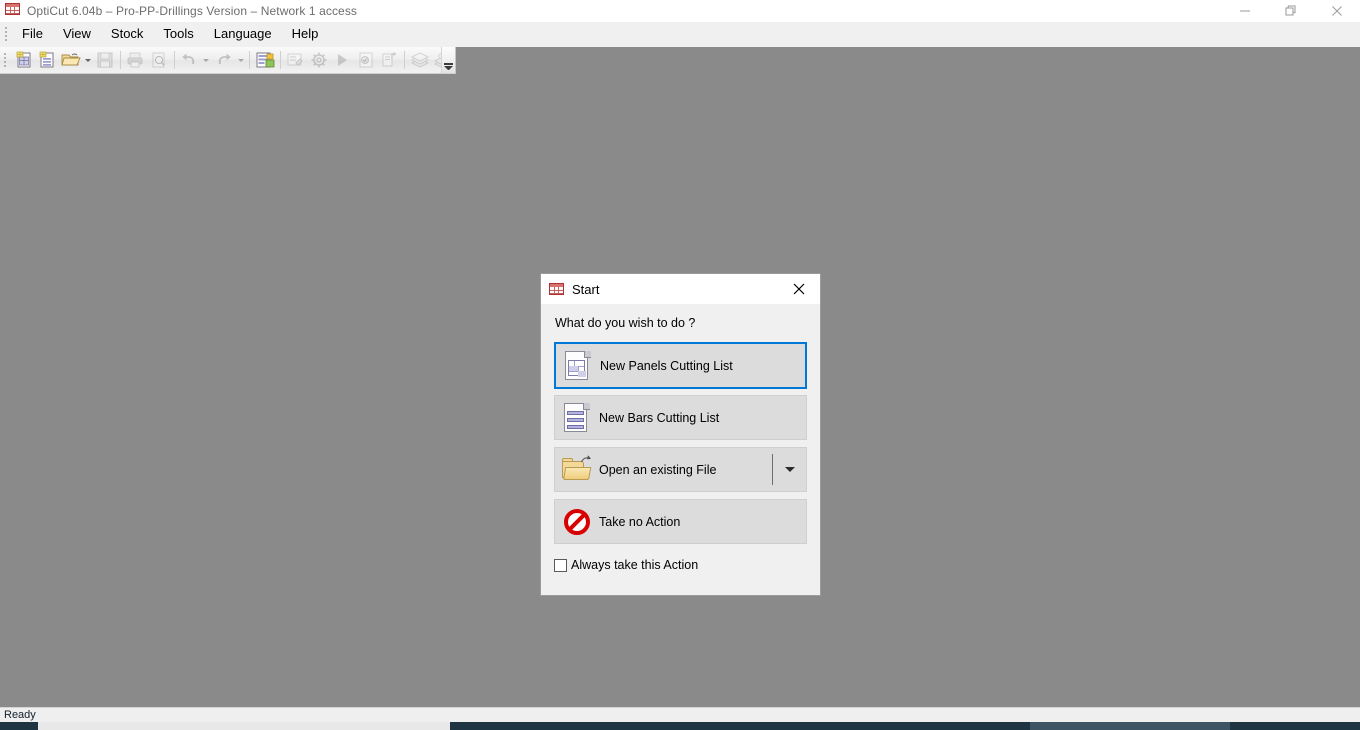 Image resolution: width=1360 pixels, height=730 pixels. I want to click on restore-button, so click(1291, 11).